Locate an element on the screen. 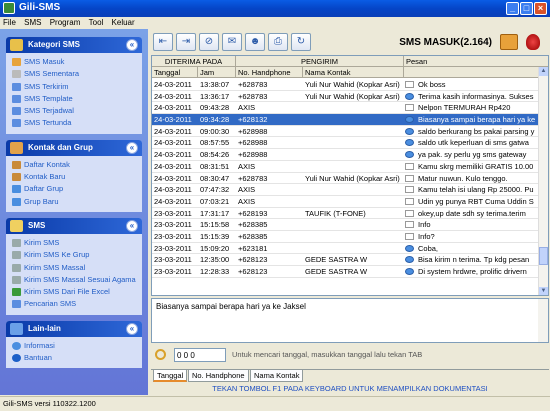  cell-phone: +628123 is located at coordinates (253, 260).